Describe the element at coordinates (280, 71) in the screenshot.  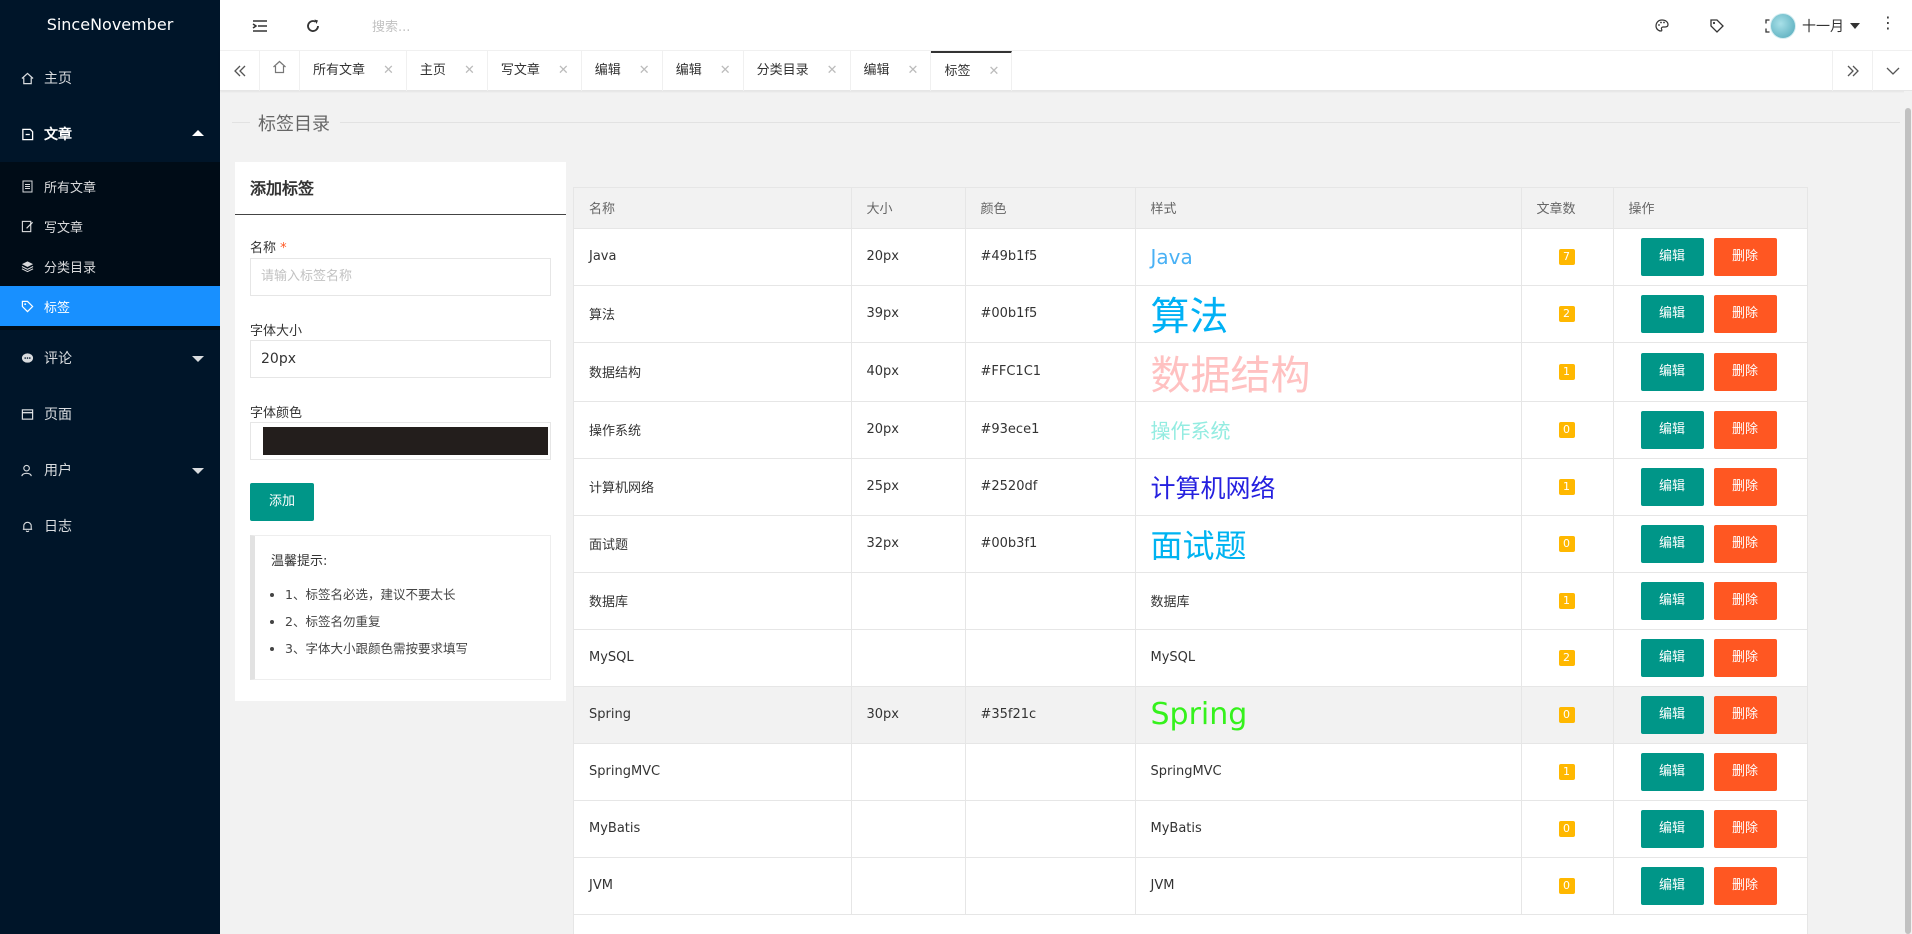
I see `tab-home` at that location.